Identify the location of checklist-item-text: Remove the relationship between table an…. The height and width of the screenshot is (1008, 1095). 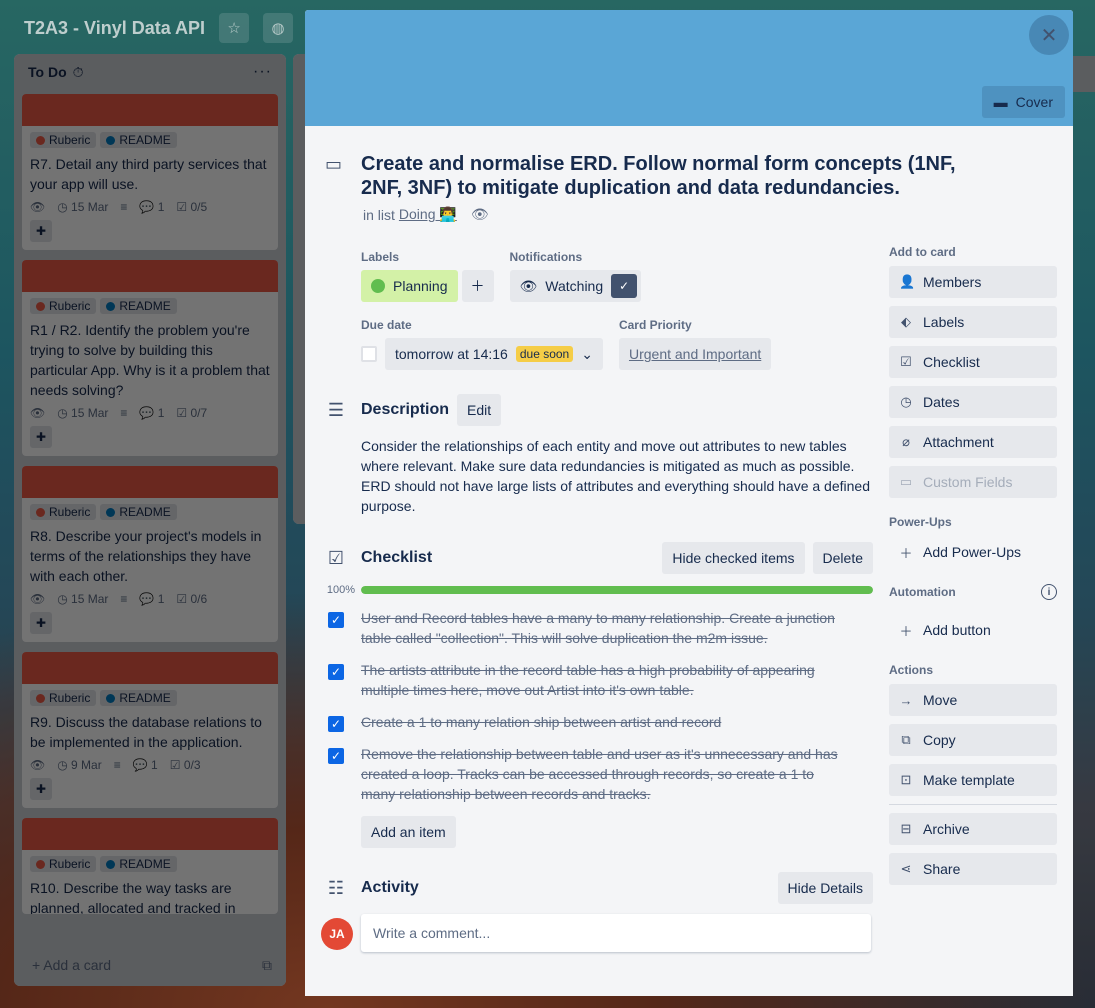
(606, 774).